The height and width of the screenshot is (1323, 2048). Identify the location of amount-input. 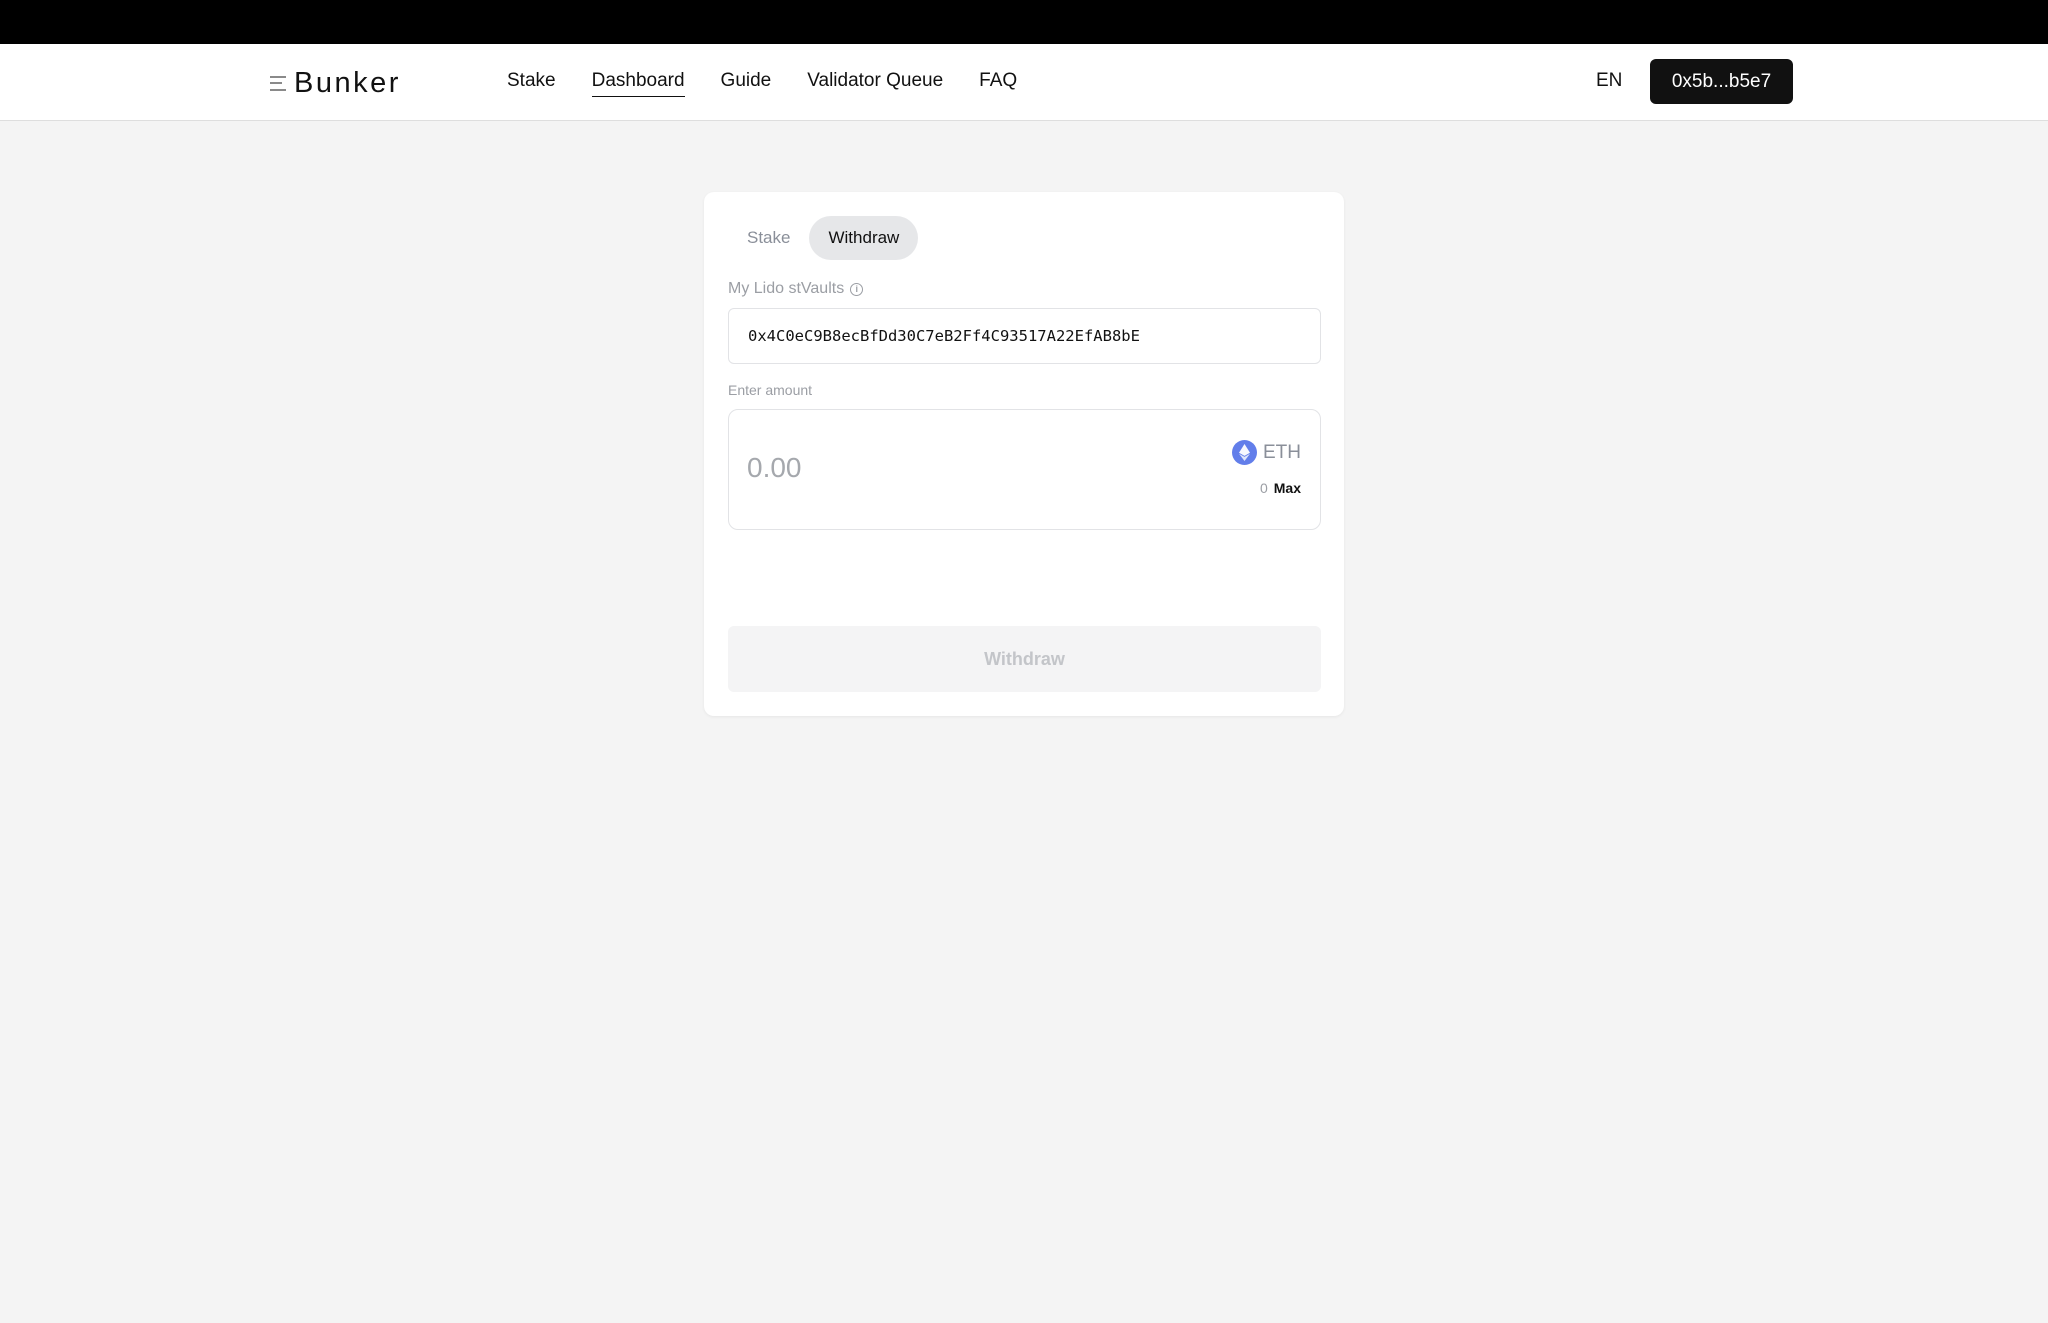
(927, 468).